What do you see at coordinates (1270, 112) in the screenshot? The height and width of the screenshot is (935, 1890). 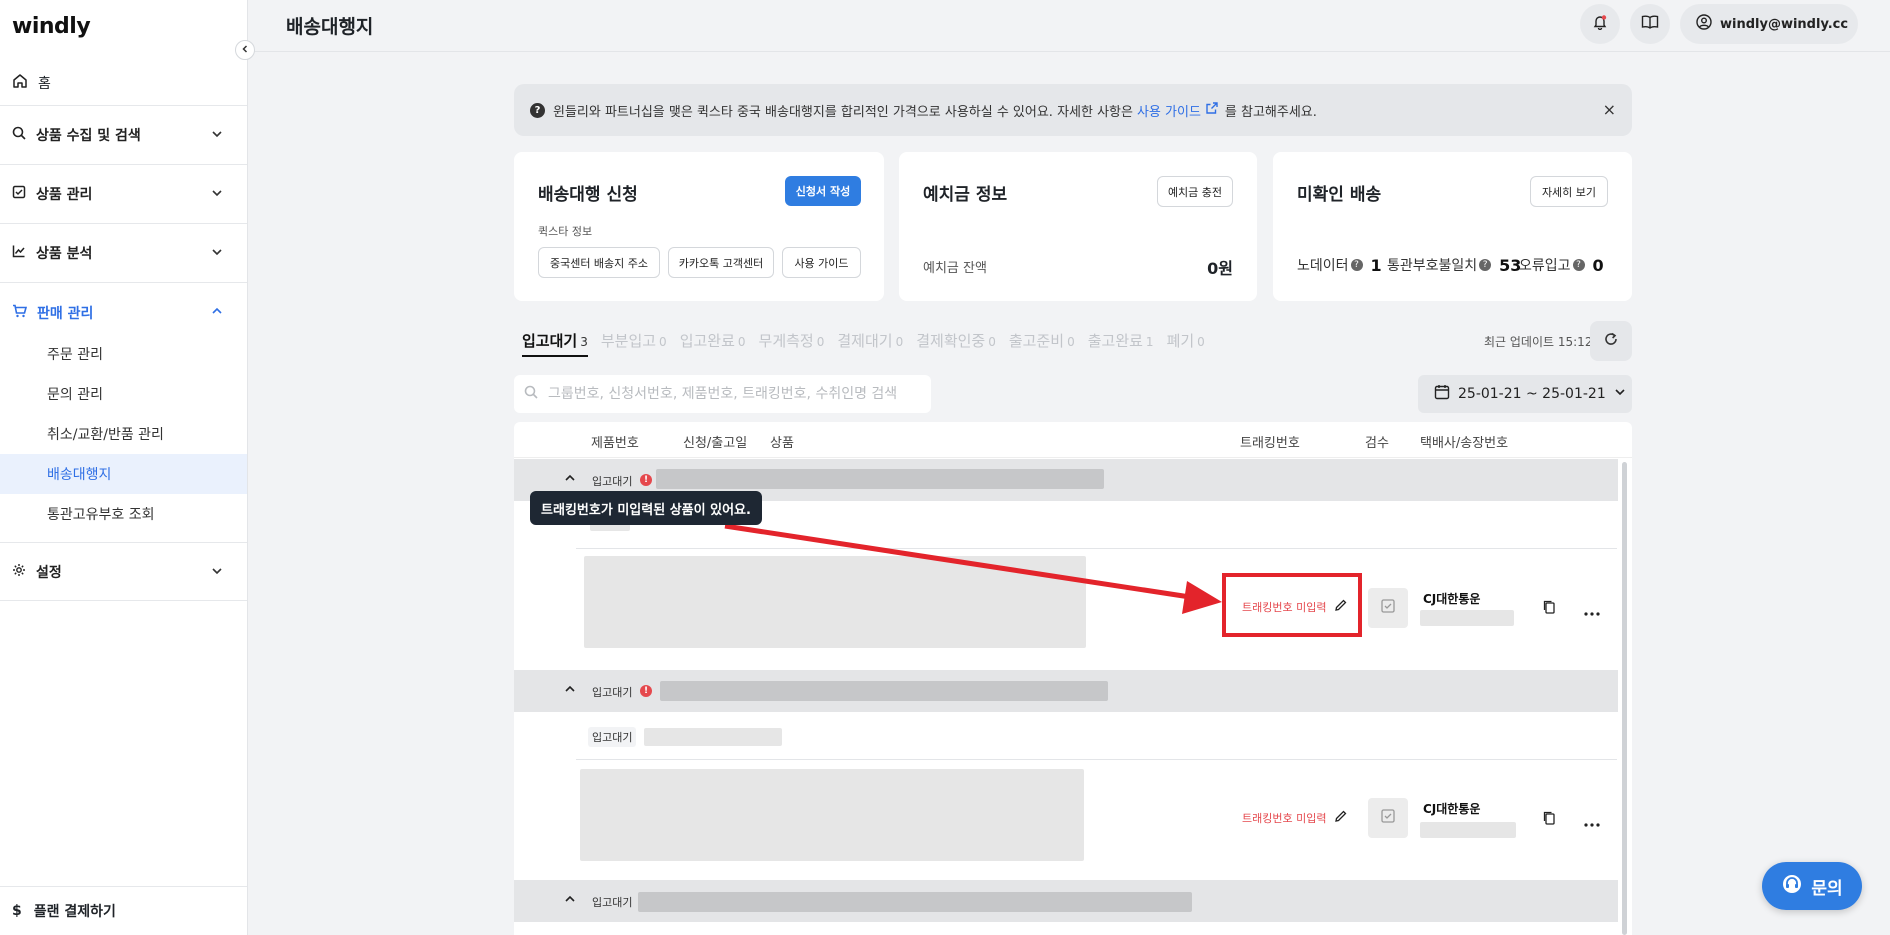 I see `notice-text-suffix: 를 참고해주세요.` at bounding box center [1270, 112].